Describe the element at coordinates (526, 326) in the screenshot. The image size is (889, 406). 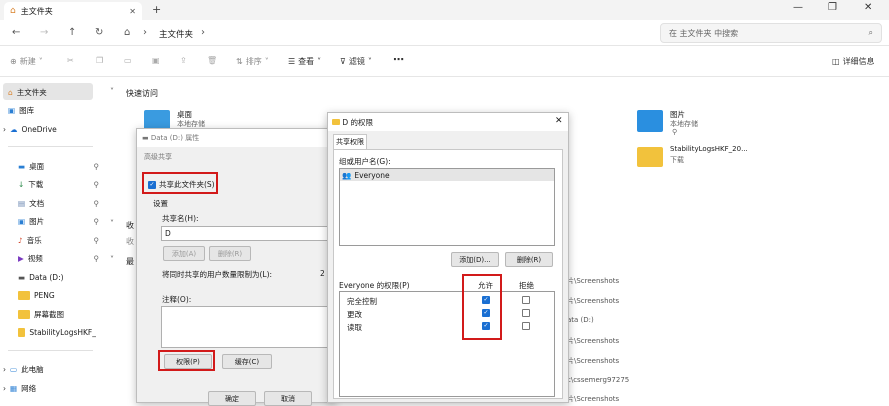
I see `deny-read-checkbox` at that location.